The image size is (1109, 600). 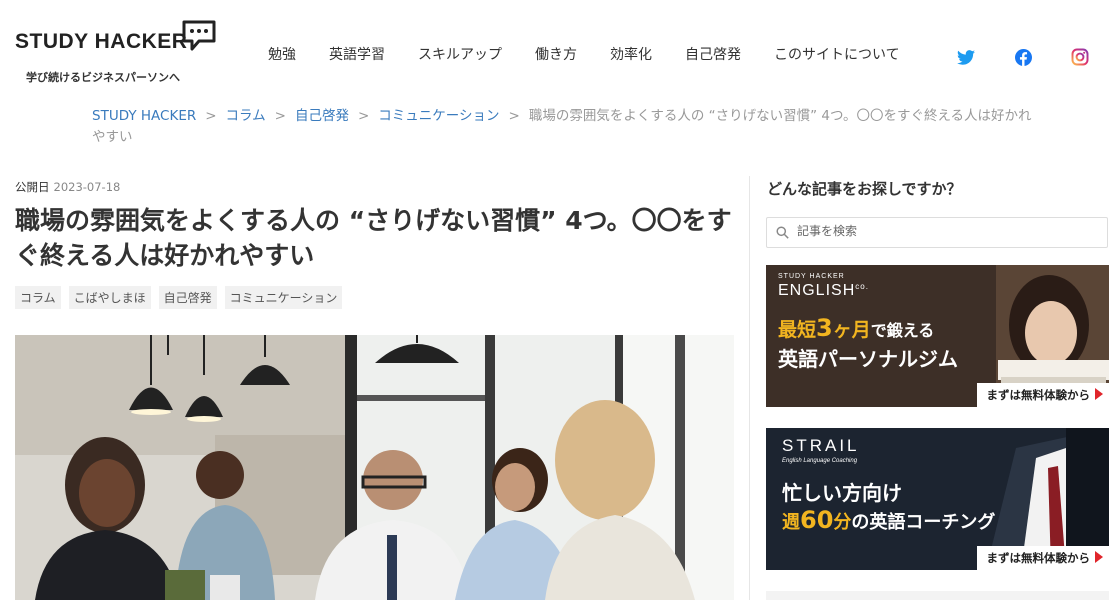 I want to click on banner2-brand: STRAIL, so click(x=821, y=445).